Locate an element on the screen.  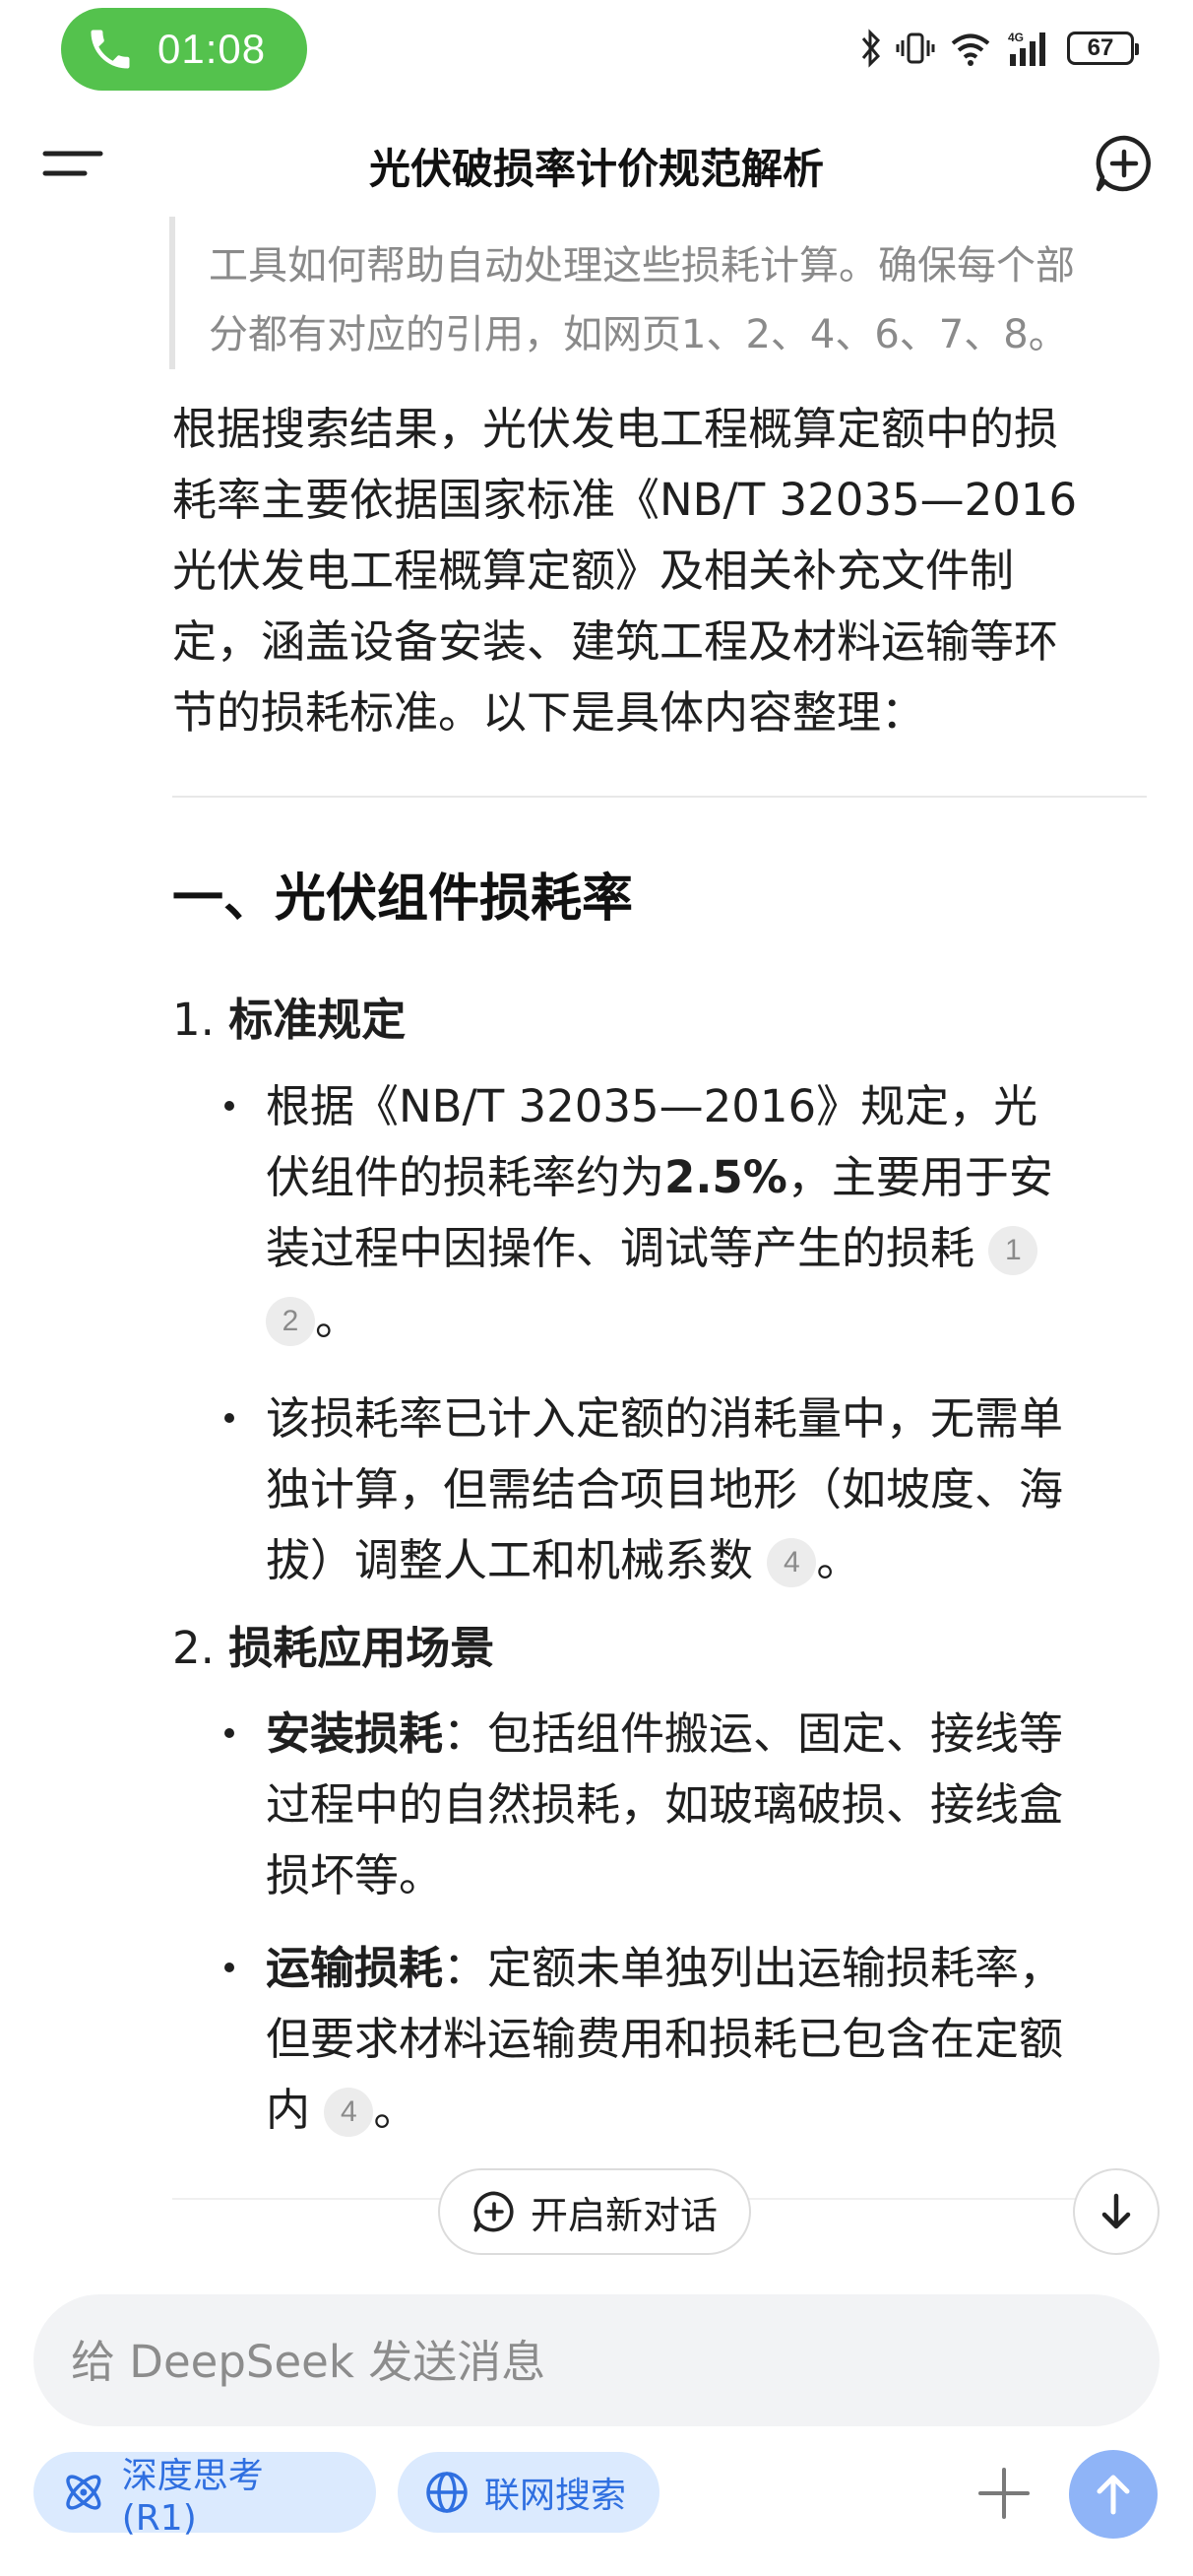
arrow-up-icon is located at coordinates (1113, 2495).